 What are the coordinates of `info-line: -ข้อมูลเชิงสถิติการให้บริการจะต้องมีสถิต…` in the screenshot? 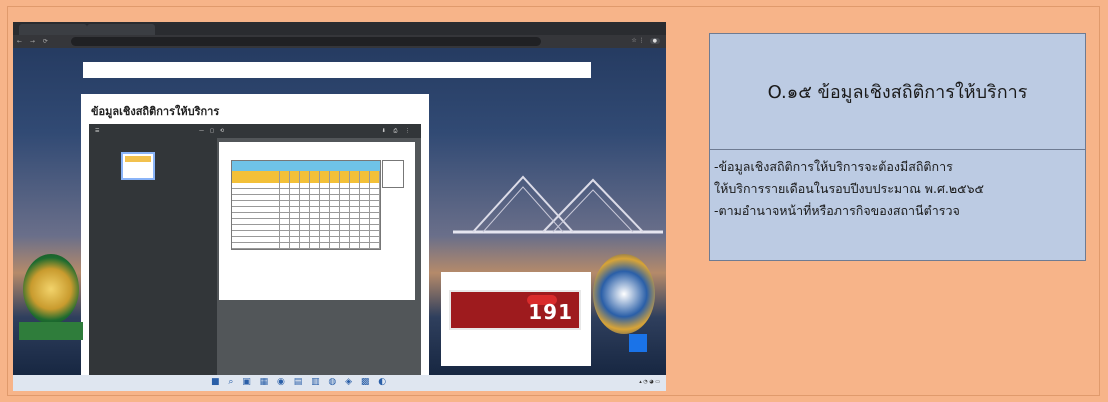 It's located at (833, 166).